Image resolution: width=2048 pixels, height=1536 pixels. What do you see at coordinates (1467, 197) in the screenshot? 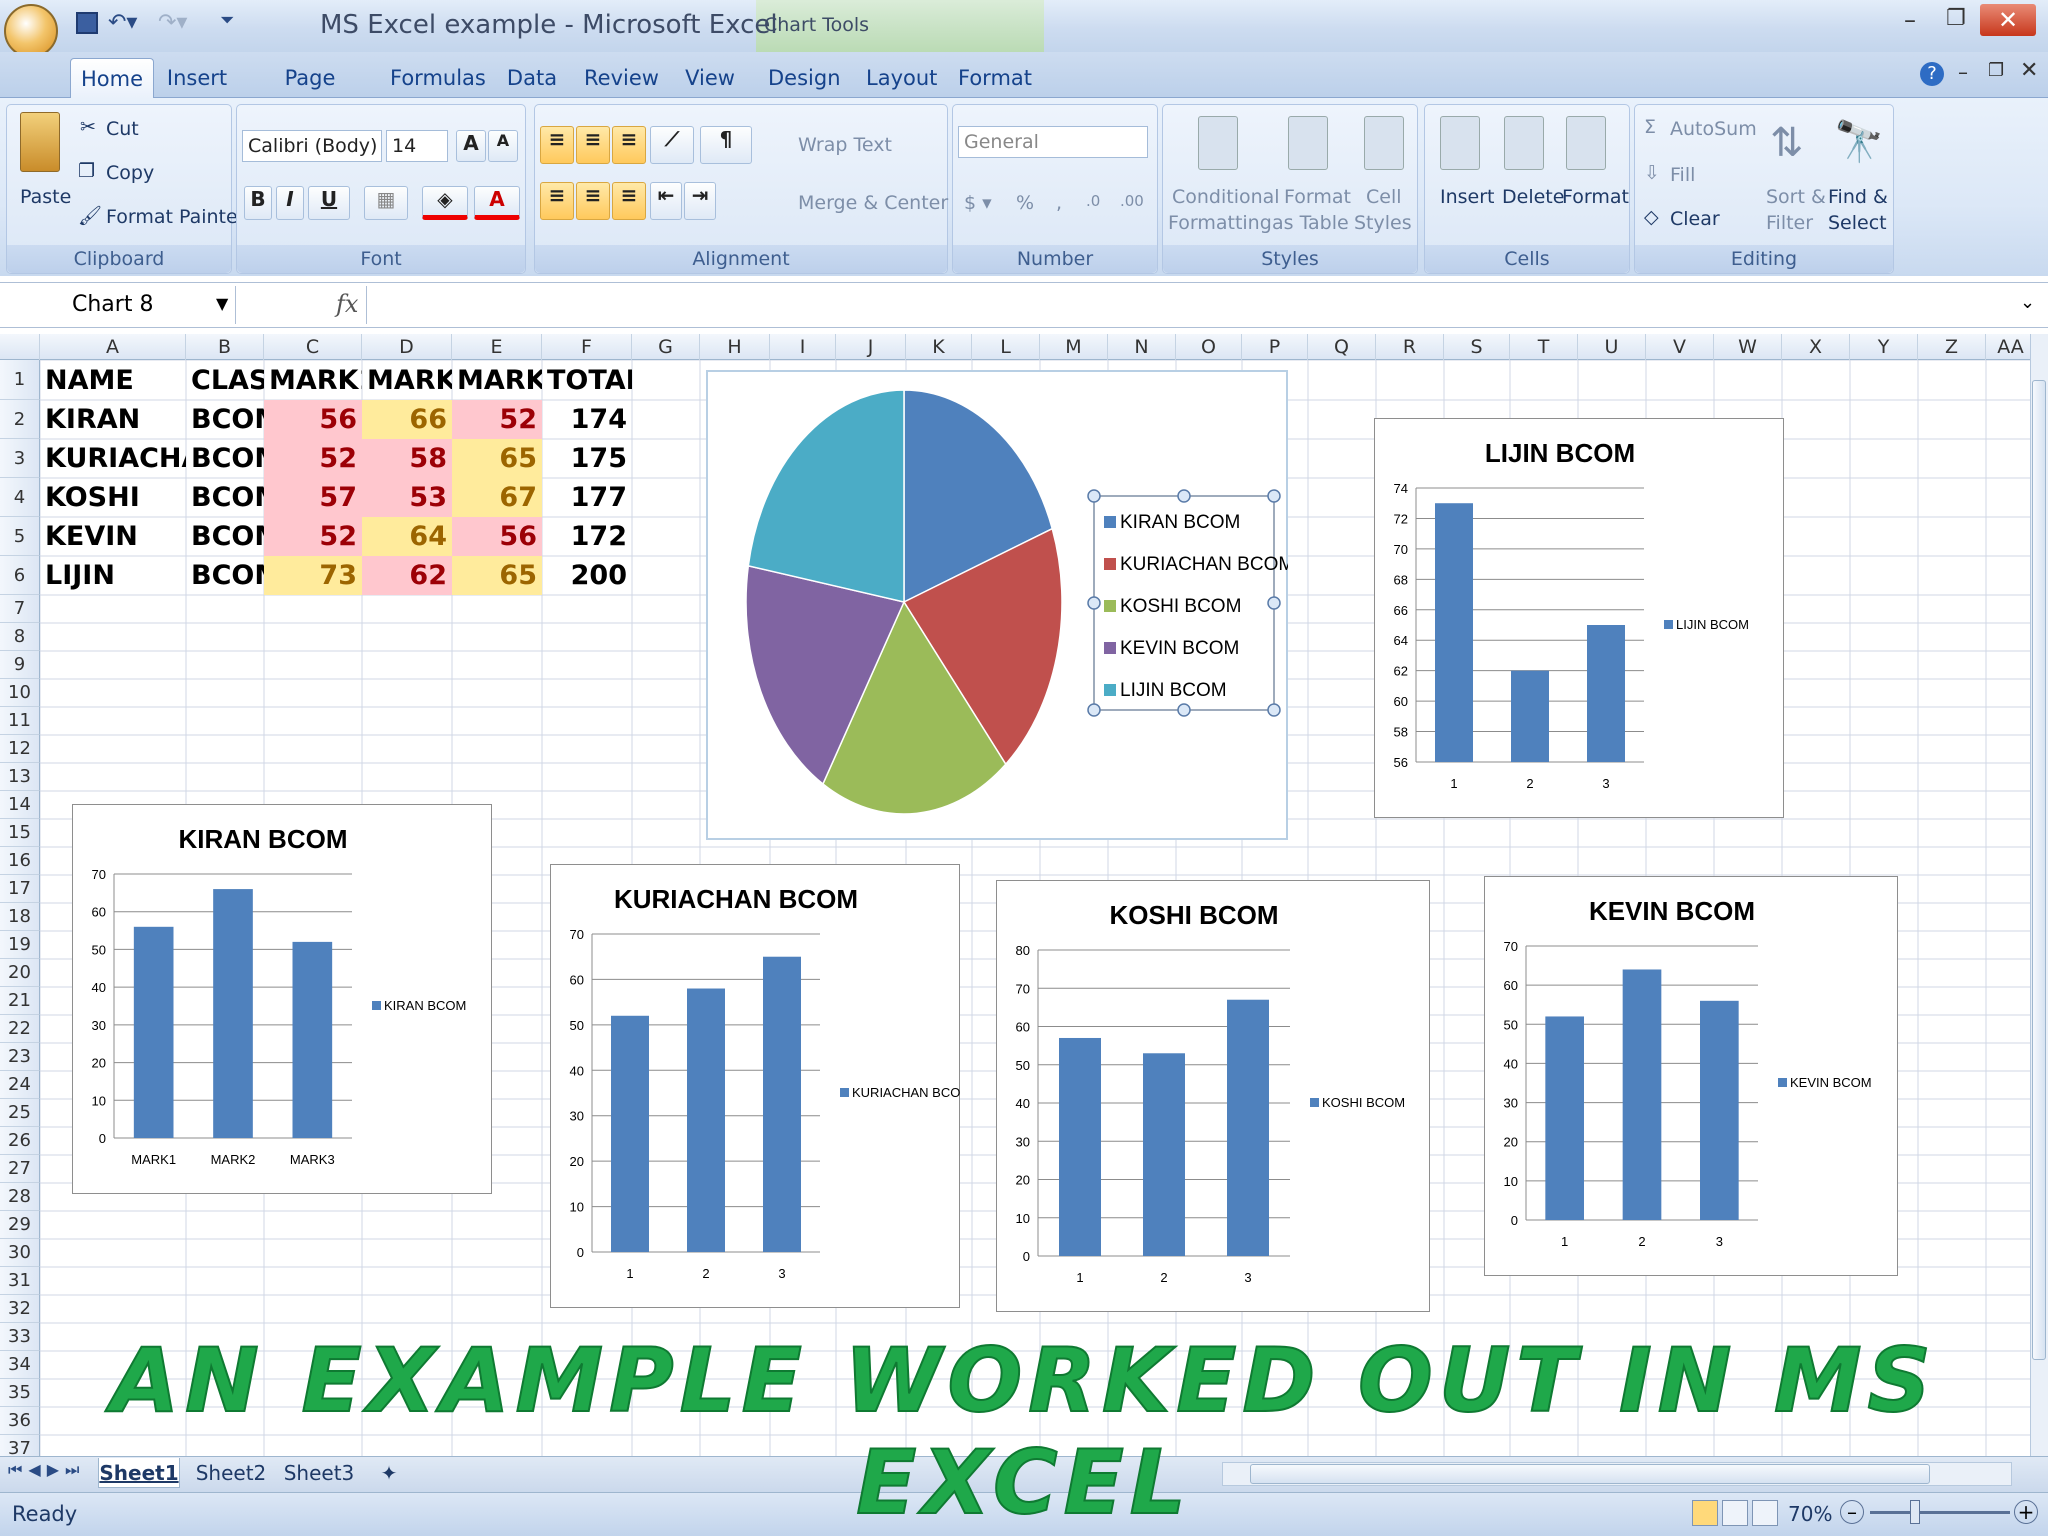
I see `insert-cells-button: Insert` at bounding box center [1467, 197].